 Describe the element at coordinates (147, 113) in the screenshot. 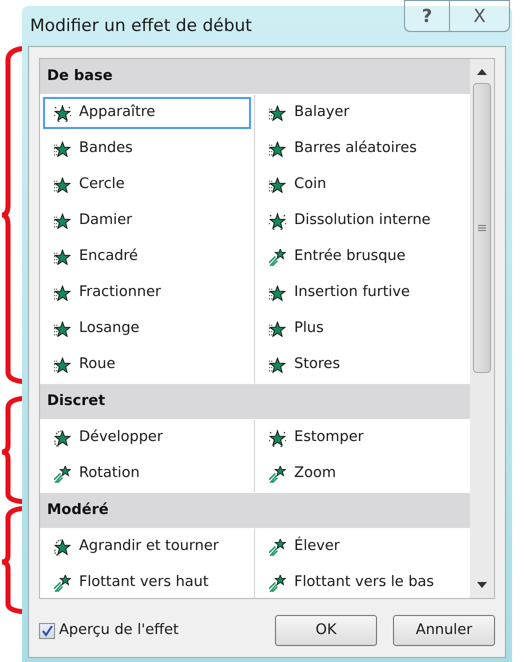

I see `effect-item: Apparaître` at that location.